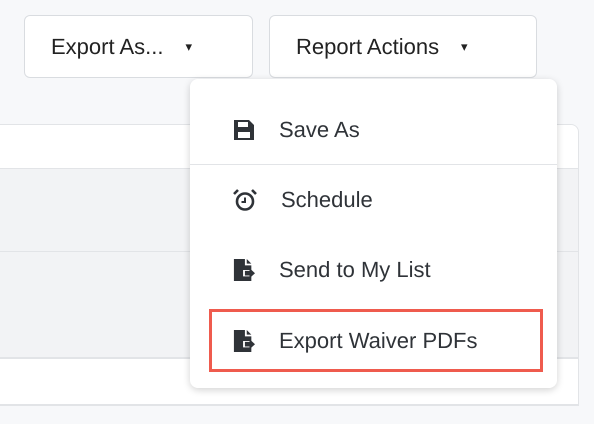 The image size is (594, 424). I want to click on menu-item: Send to My List, so click(373, 270).